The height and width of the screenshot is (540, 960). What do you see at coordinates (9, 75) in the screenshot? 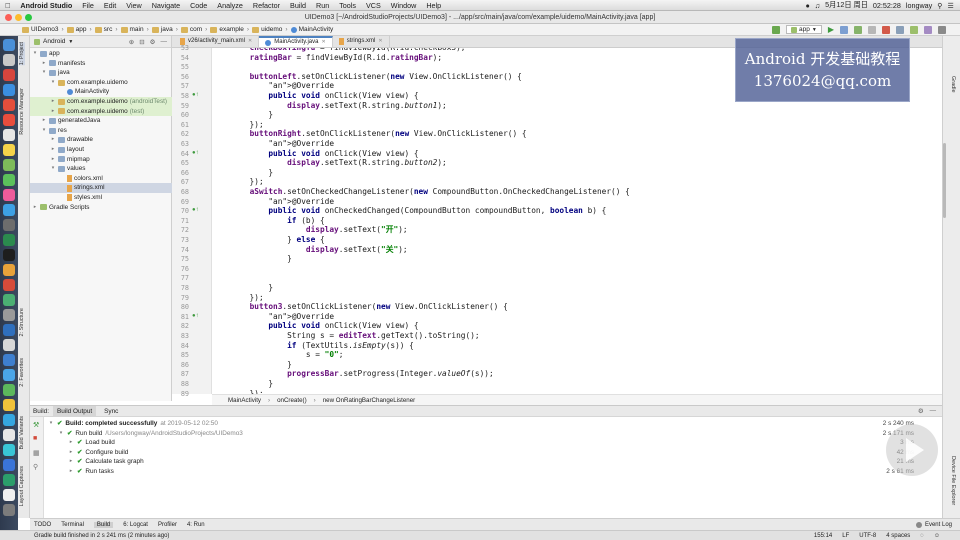
I see `app-dock-icon` at bounding box center [9, 75].